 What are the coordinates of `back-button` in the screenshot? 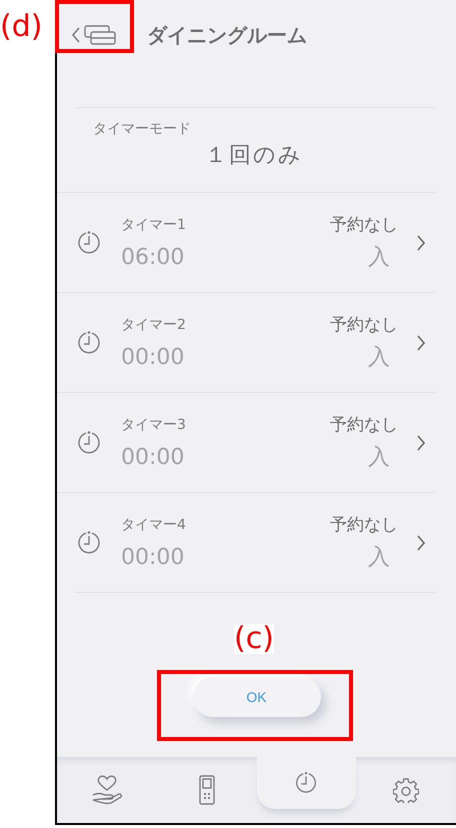 It's located at (94, 35).